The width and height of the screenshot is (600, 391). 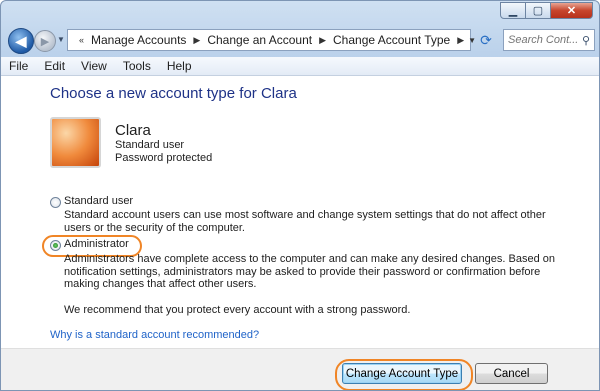 What do you see at coordinates (402, 373) in the screenshot?
I see `change-account-type-button: Change Account Type` at bounding box center [402, 373].